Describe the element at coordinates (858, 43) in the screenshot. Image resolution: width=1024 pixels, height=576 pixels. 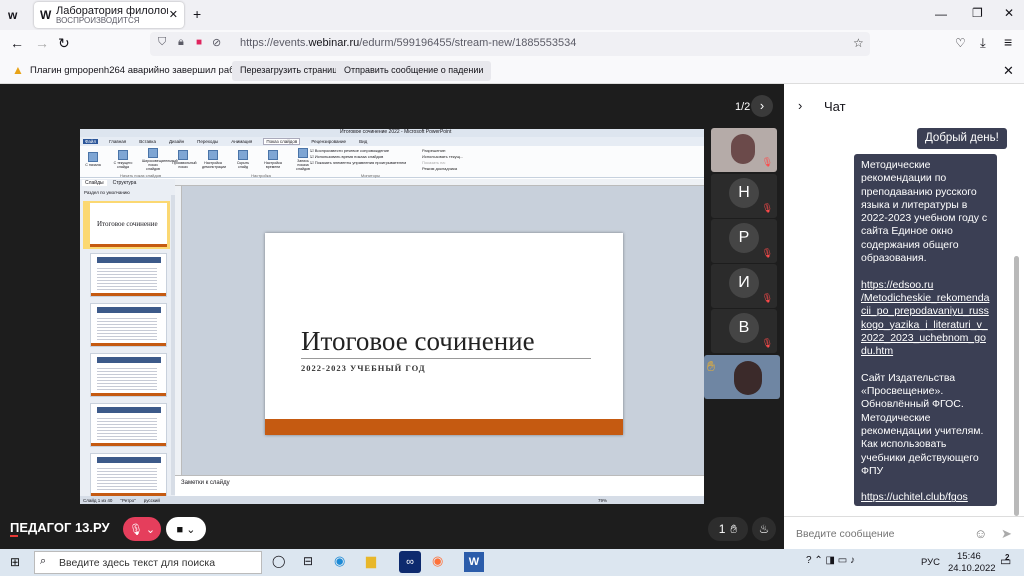
I see `bookmark-star-icon: ☆` at that location.